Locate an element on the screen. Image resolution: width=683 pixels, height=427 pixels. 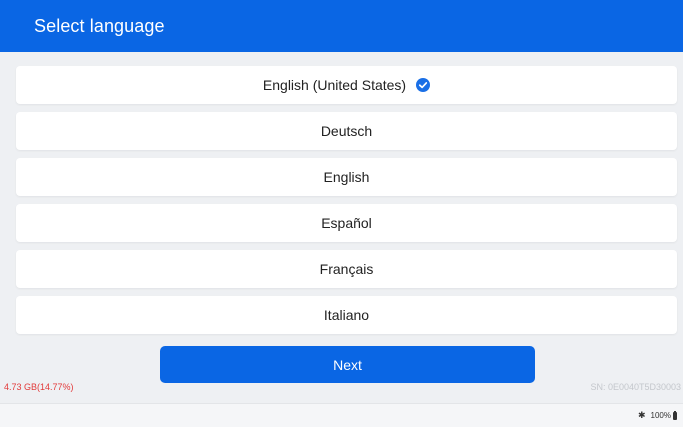
battery-level: 100% is located at coordinates (660, 415).